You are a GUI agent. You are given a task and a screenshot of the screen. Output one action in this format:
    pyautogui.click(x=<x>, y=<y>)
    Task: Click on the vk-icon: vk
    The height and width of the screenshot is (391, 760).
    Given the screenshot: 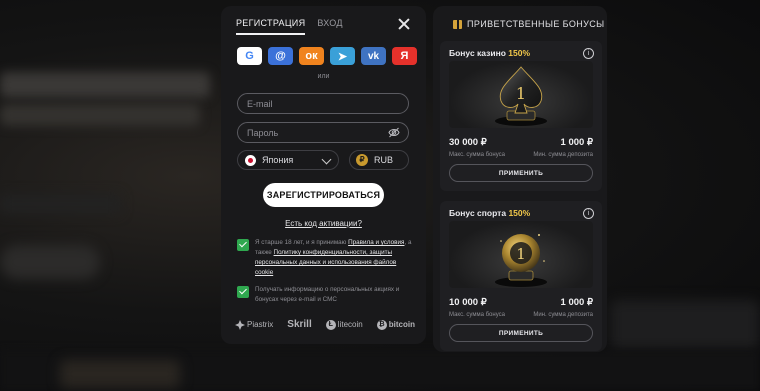 What is the action you would take?
    pyautogui.click(x=373, y=56)
    